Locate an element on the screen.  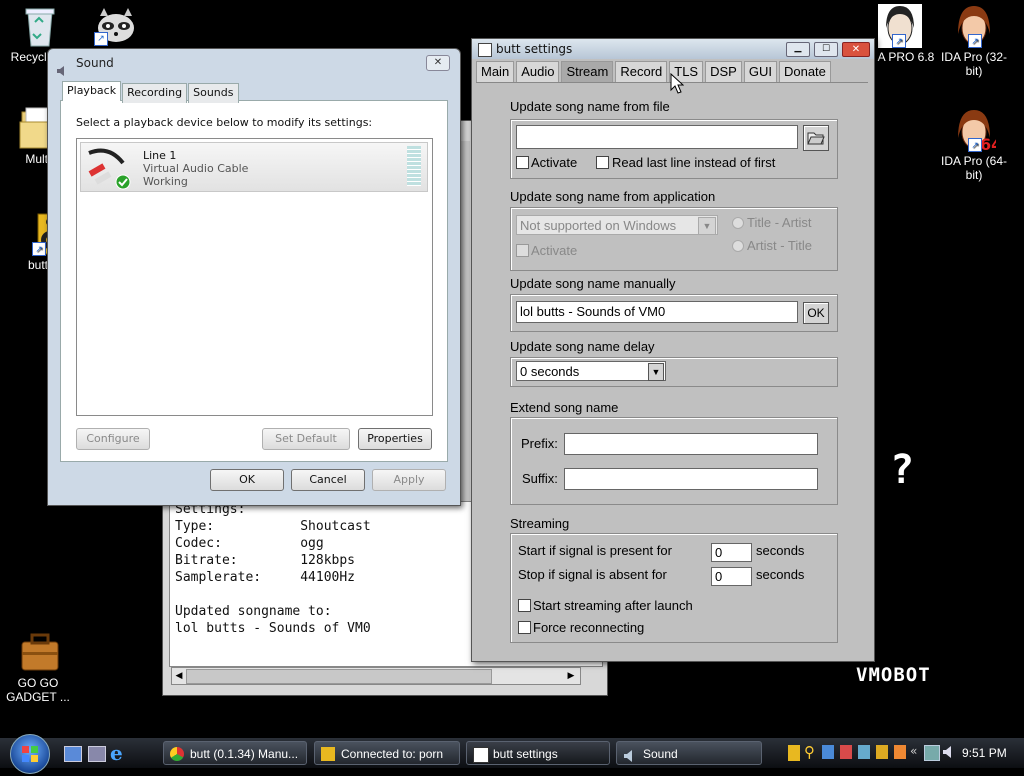
raccoon-icon: ↗ is located at coordinates (115, 26).